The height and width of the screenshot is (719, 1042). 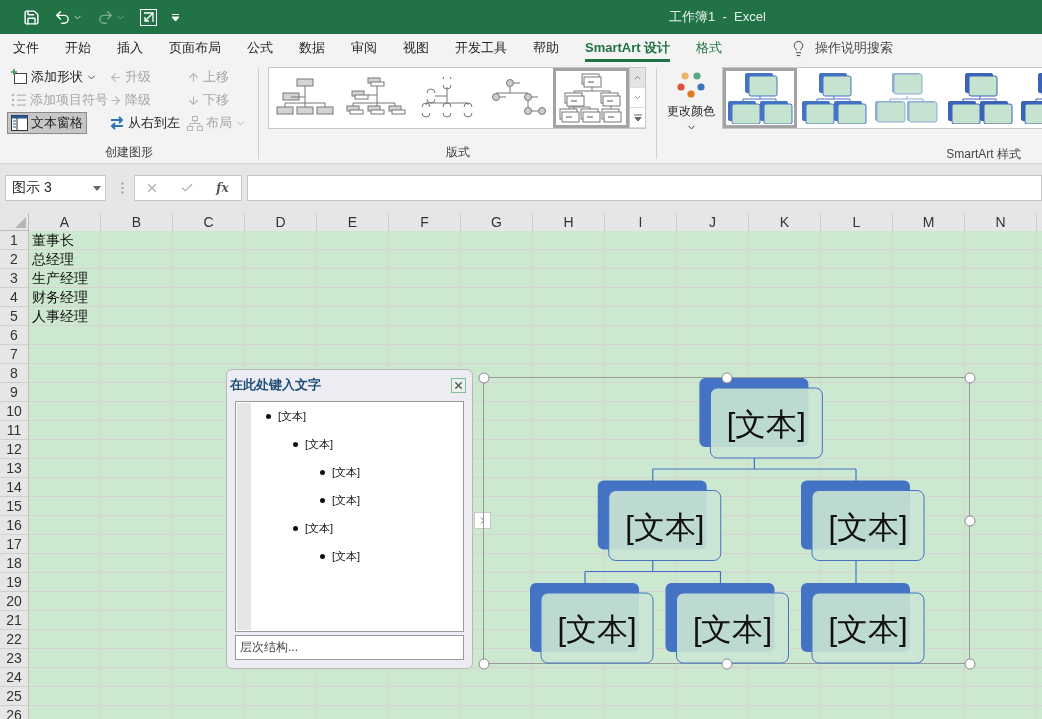 What do you see at coordinates (14, 335) in the screenshot?
I see `row-header: 6` at bounding box center [14, 335].